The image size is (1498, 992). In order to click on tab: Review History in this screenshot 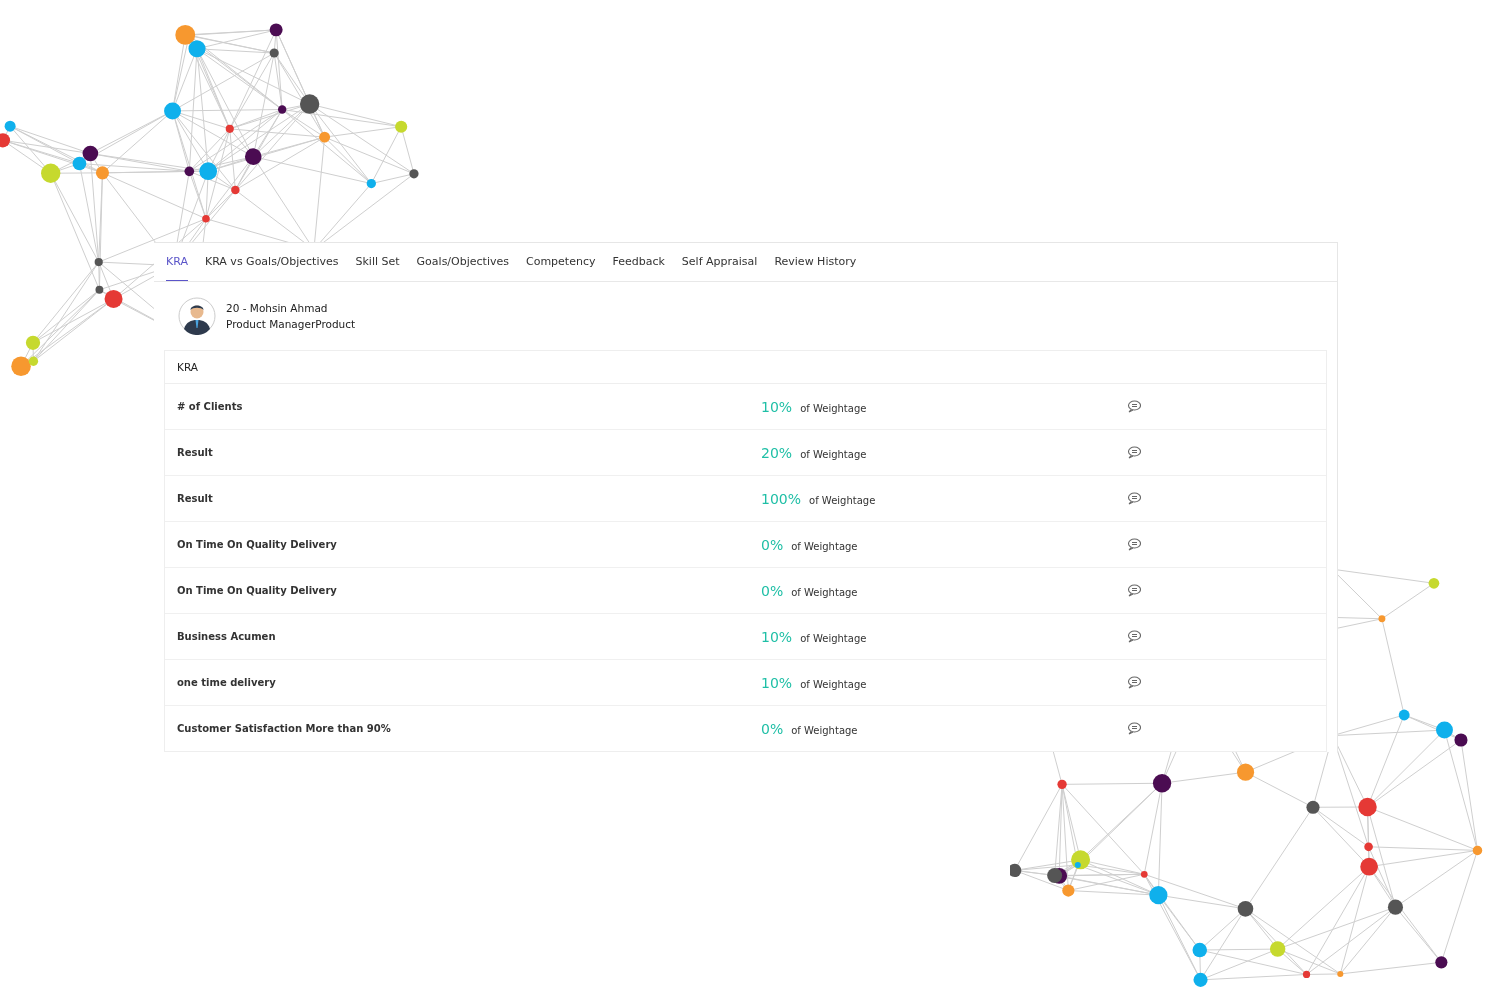, I will do `click(815, 262)`.